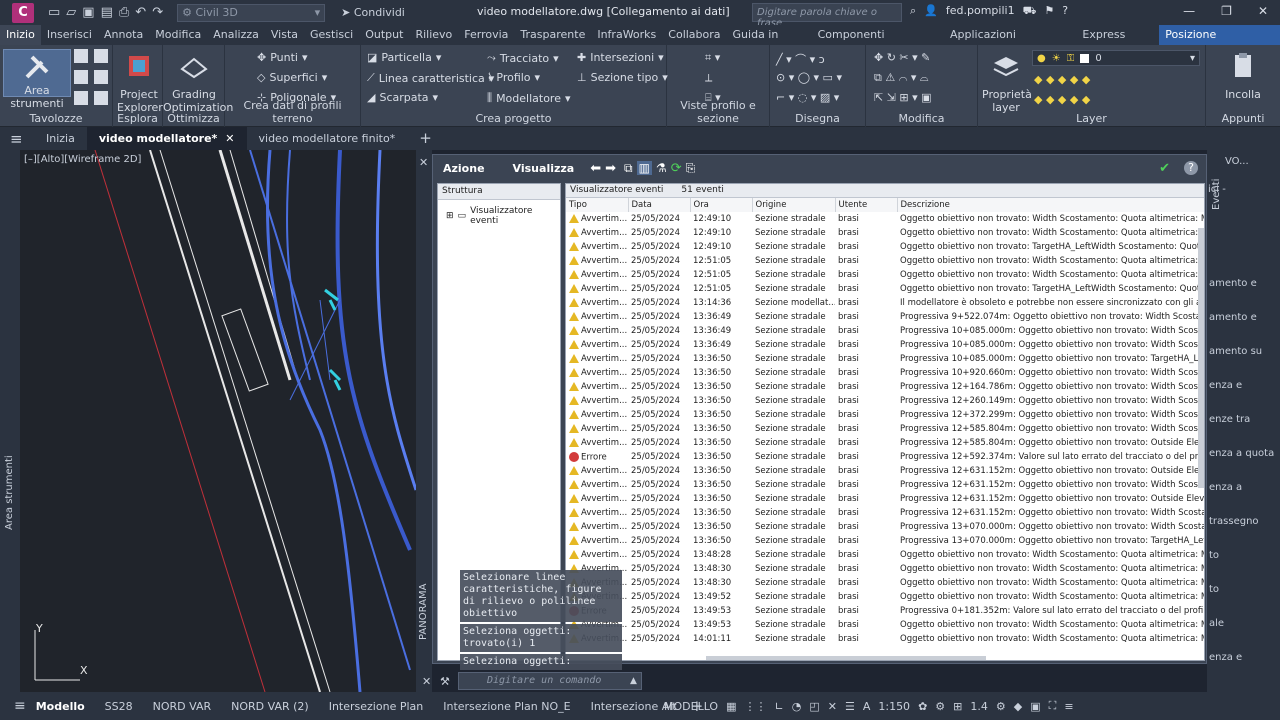 This screenshot has width=1280, height=720. Describe the element at coordinates (1062, 99) in the screenshot. I see `layer-tools-row-2: ◆ ◆ ◆ ◆ ◆` at that location.